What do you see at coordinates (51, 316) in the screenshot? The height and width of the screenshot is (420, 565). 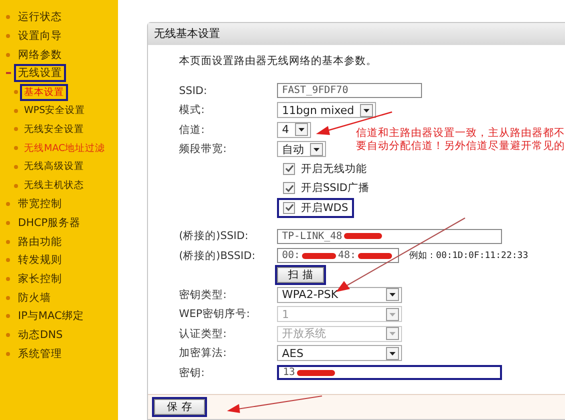 I see `nav-link: IP与MAC绑定` at bounding box center [51, 316].